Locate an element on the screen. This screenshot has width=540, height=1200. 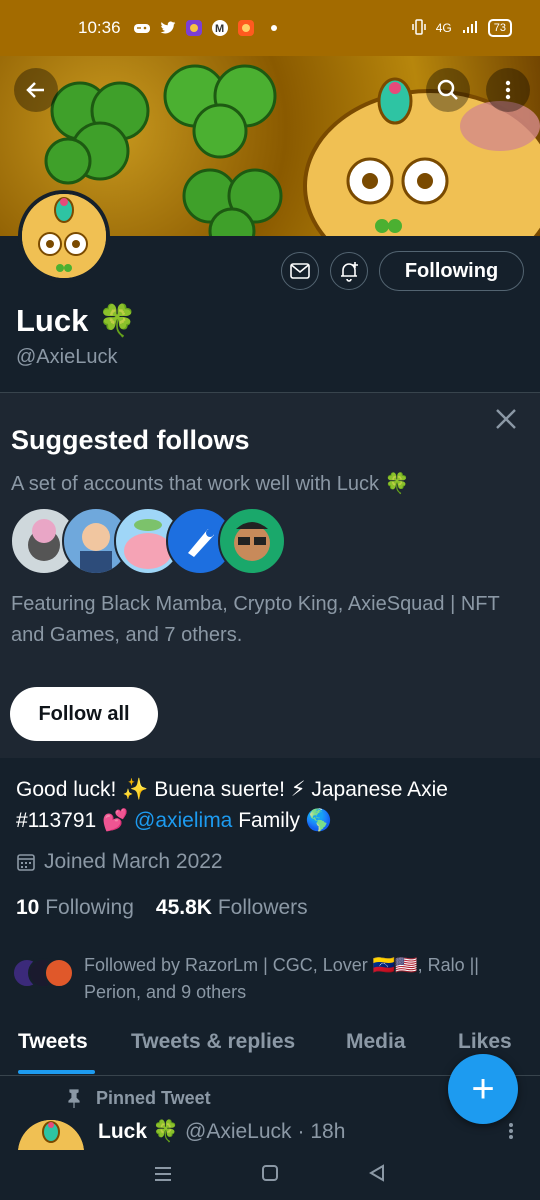
axie-avatar-image is located at coordinates (64, 236).